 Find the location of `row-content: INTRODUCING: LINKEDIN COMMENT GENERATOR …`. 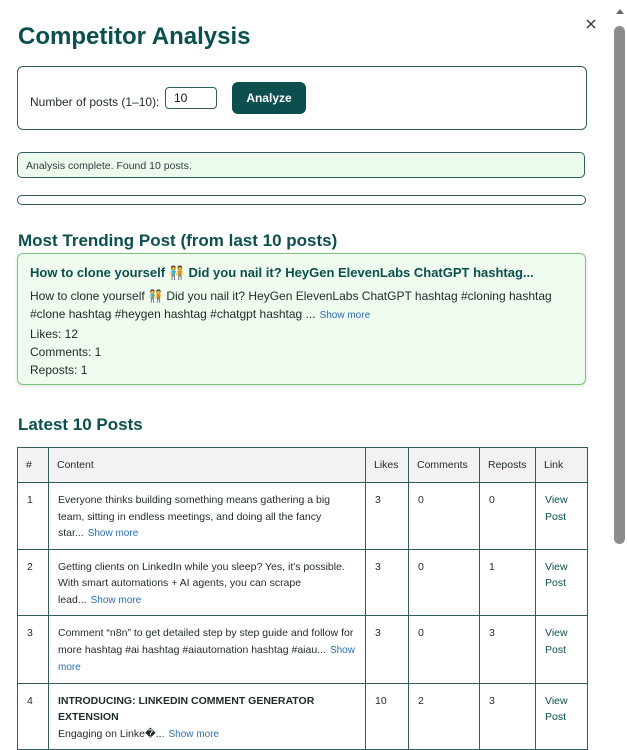

row-content: INTRODUCING: LINKEDIN COMMENT GENERATOR … is located at coordinates (207, 716).